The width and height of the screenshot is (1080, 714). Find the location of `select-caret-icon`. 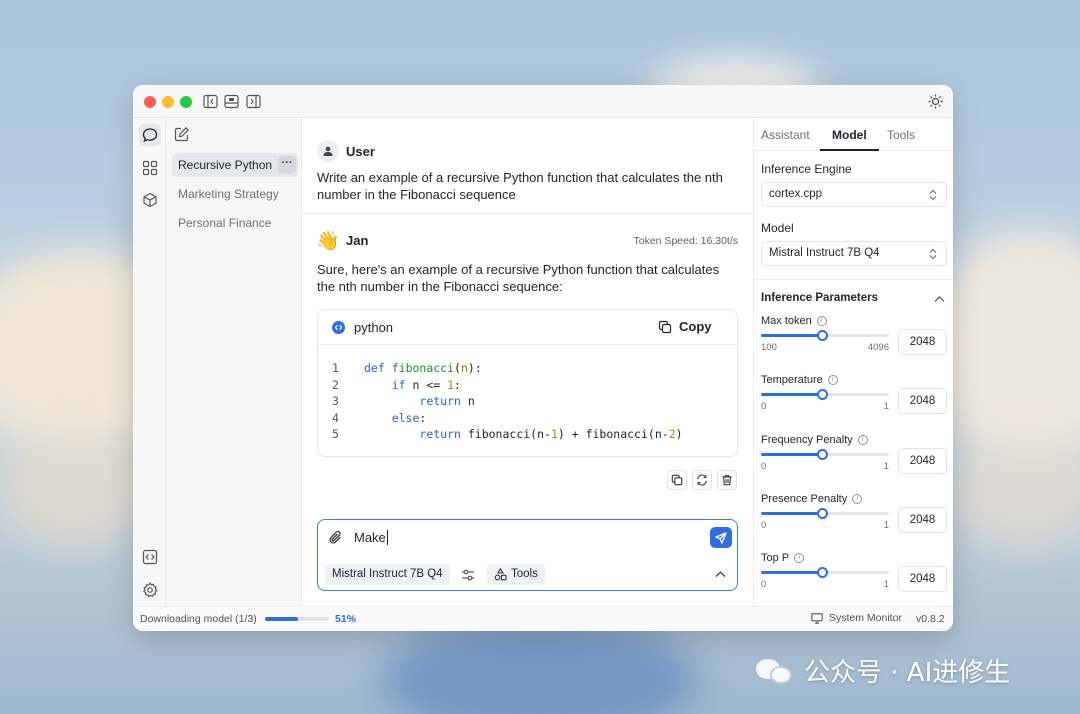

select-caret-icon is located at coordinates (933, 195).